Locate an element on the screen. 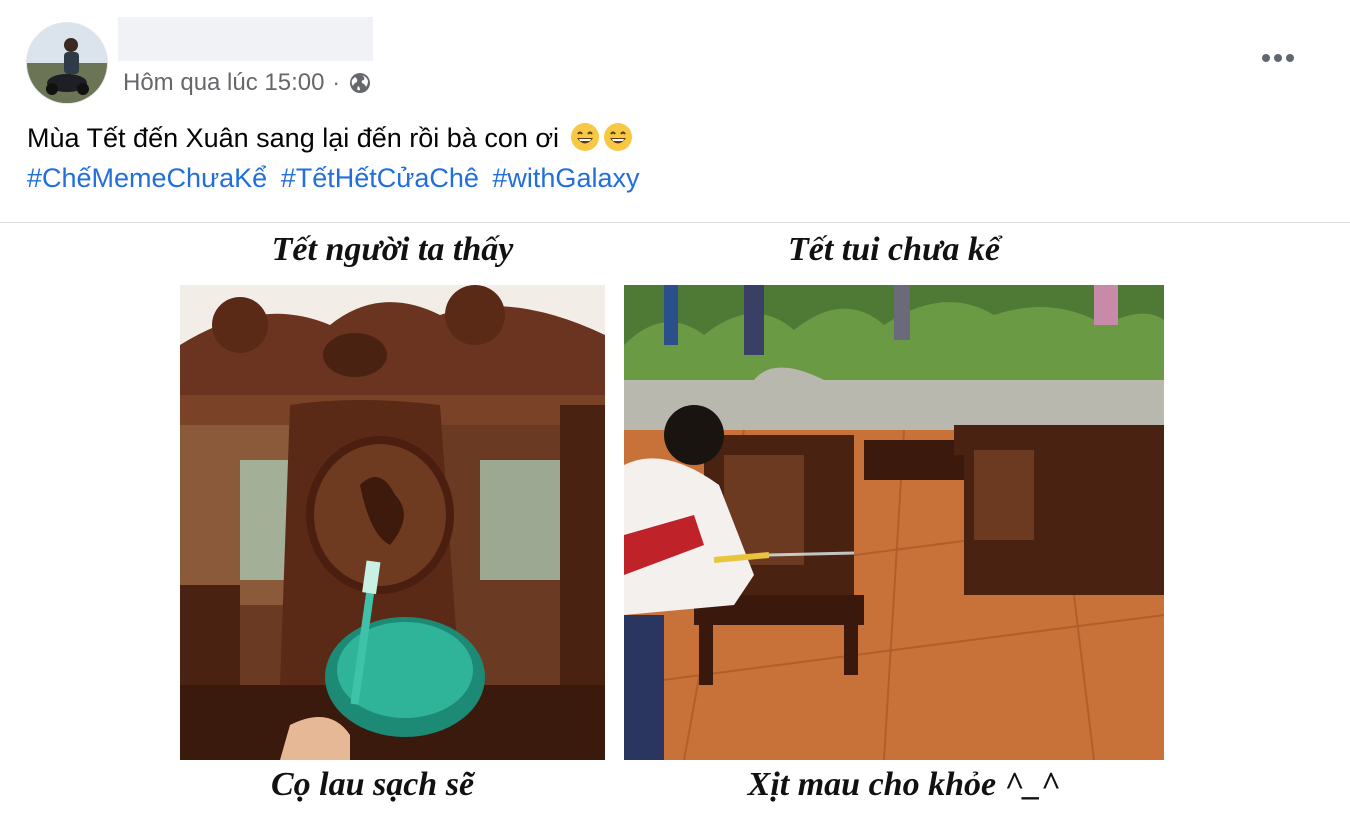 Image resolution: width=1350 pixels, height=814 pixels. meme-right-caption: Xịt mau cho khỏe ^_^ is located at coordinates (904, 784).